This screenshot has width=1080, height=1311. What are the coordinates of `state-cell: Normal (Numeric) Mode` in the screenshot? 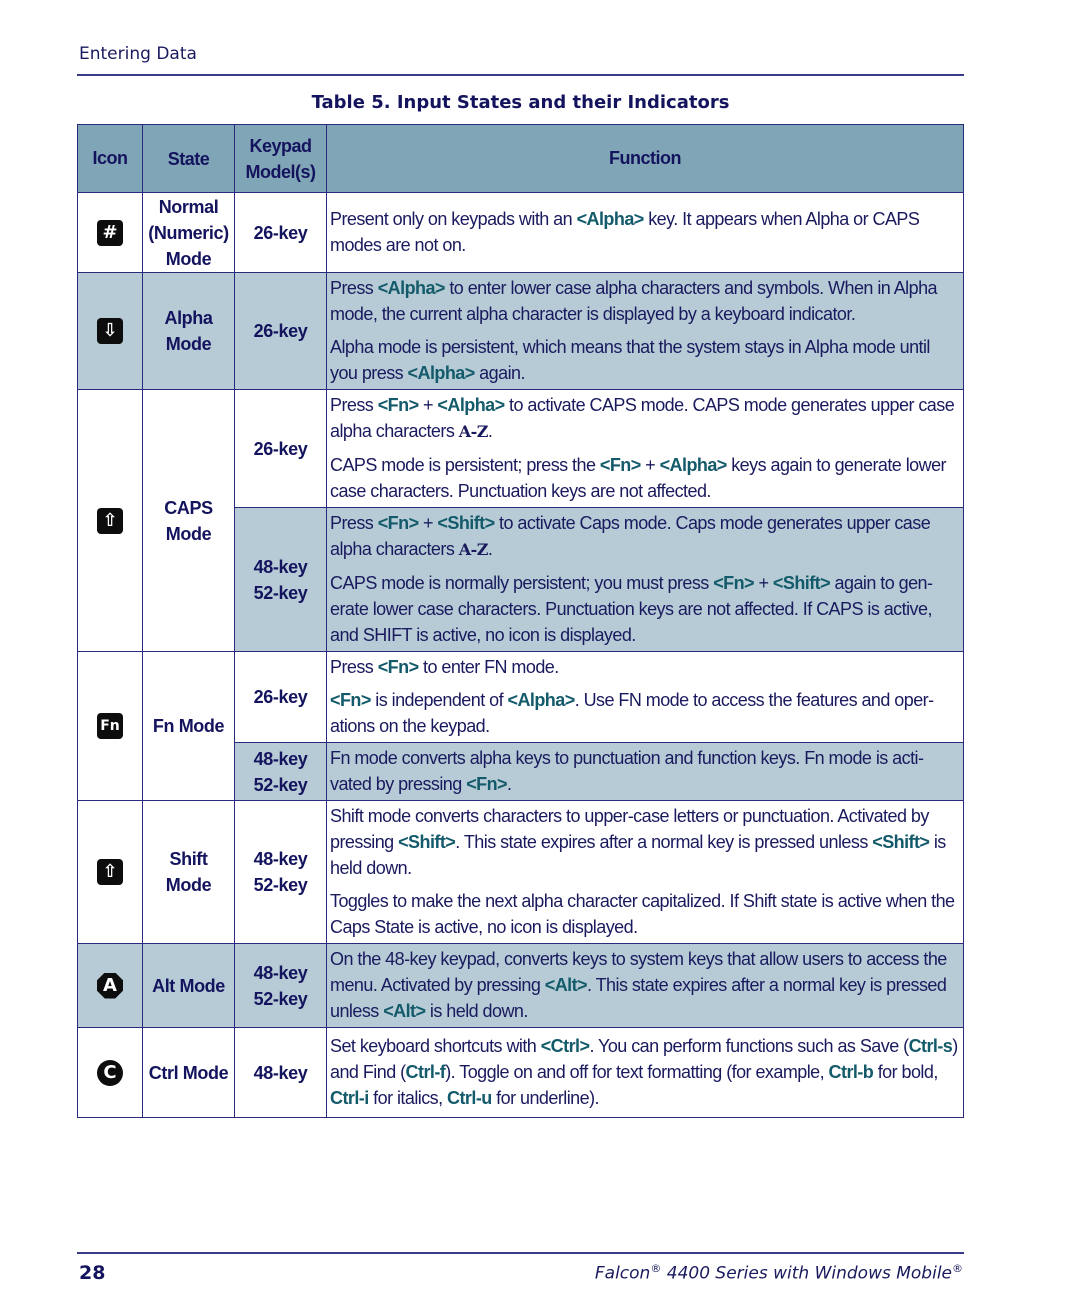 It's located at (188, 232).